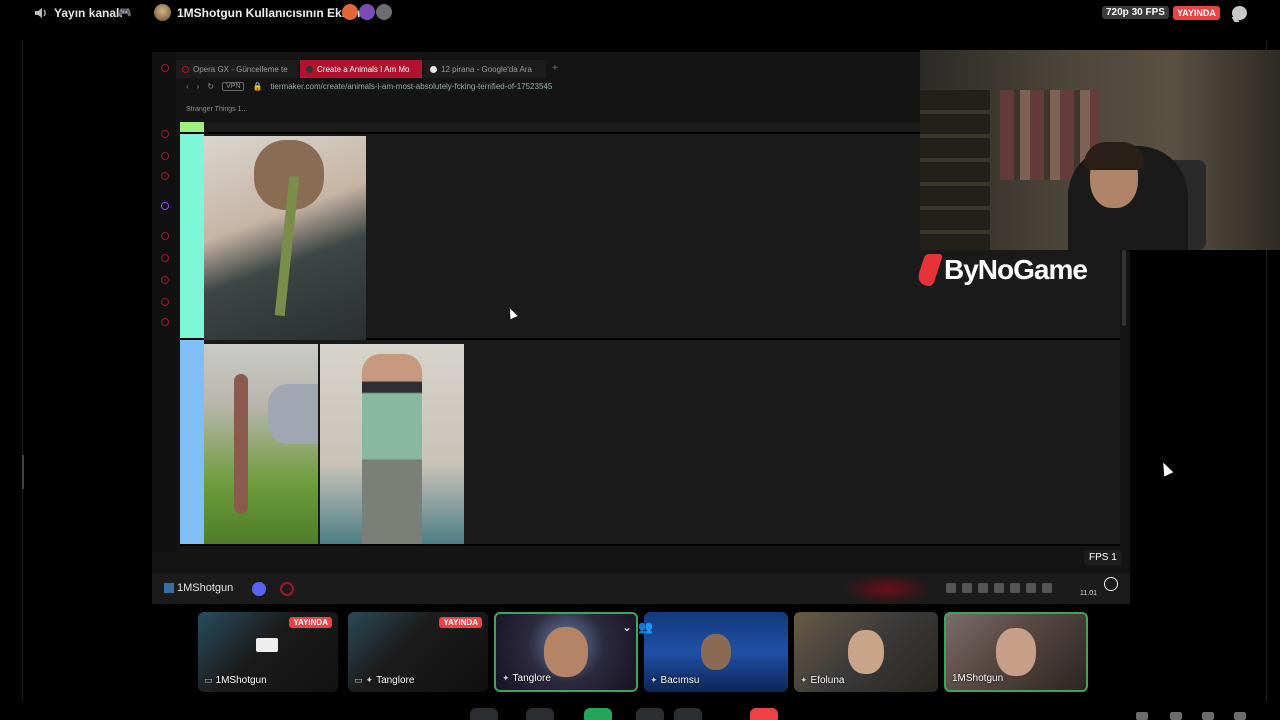  Describe the element at coordinates (270, 13) in the screenshot. I see `stream-title: 1MShotgun Kullanıcısının Ekranı` at that location.